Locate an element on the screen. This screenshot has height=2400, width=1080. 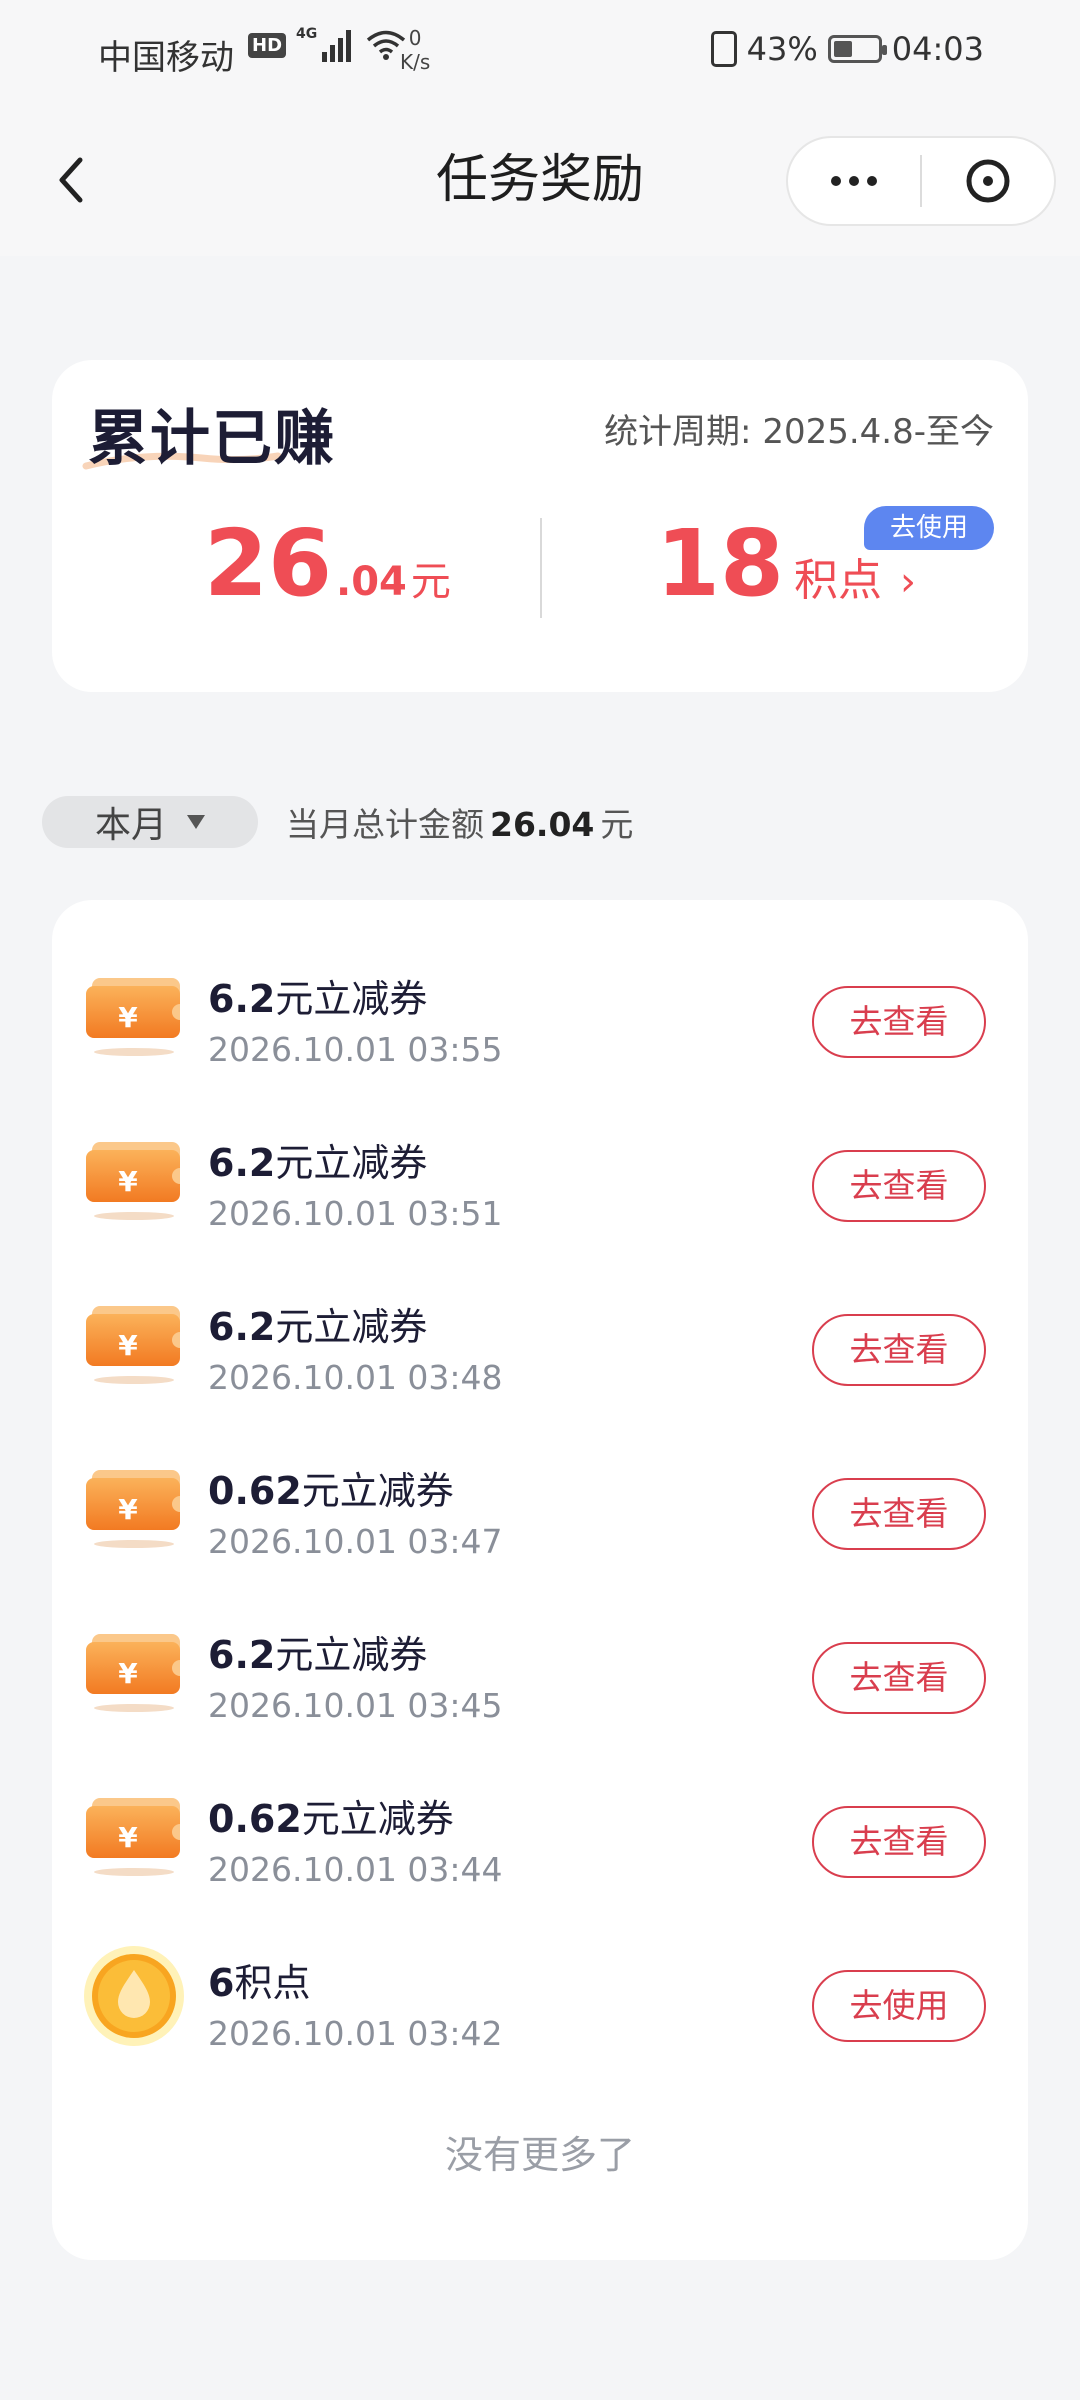
month-label: 本月 is located at coordinates (130, 825).